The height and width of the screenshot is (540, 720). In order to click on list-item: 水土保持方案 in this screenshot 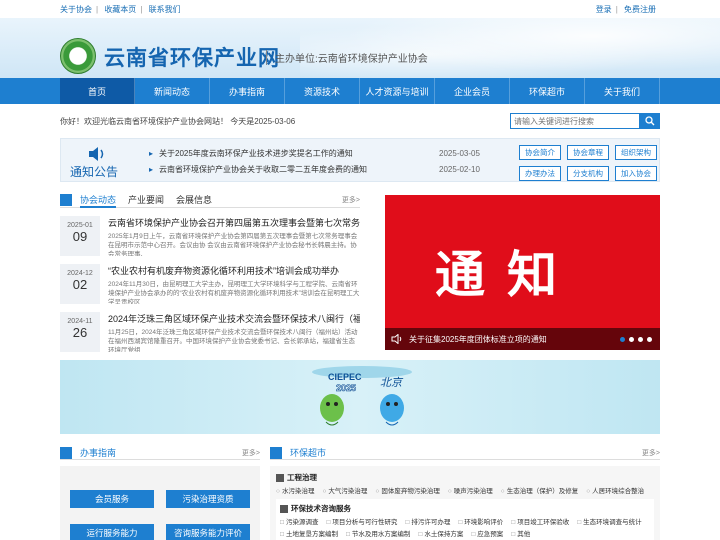, I will do `click(440, 533)`.